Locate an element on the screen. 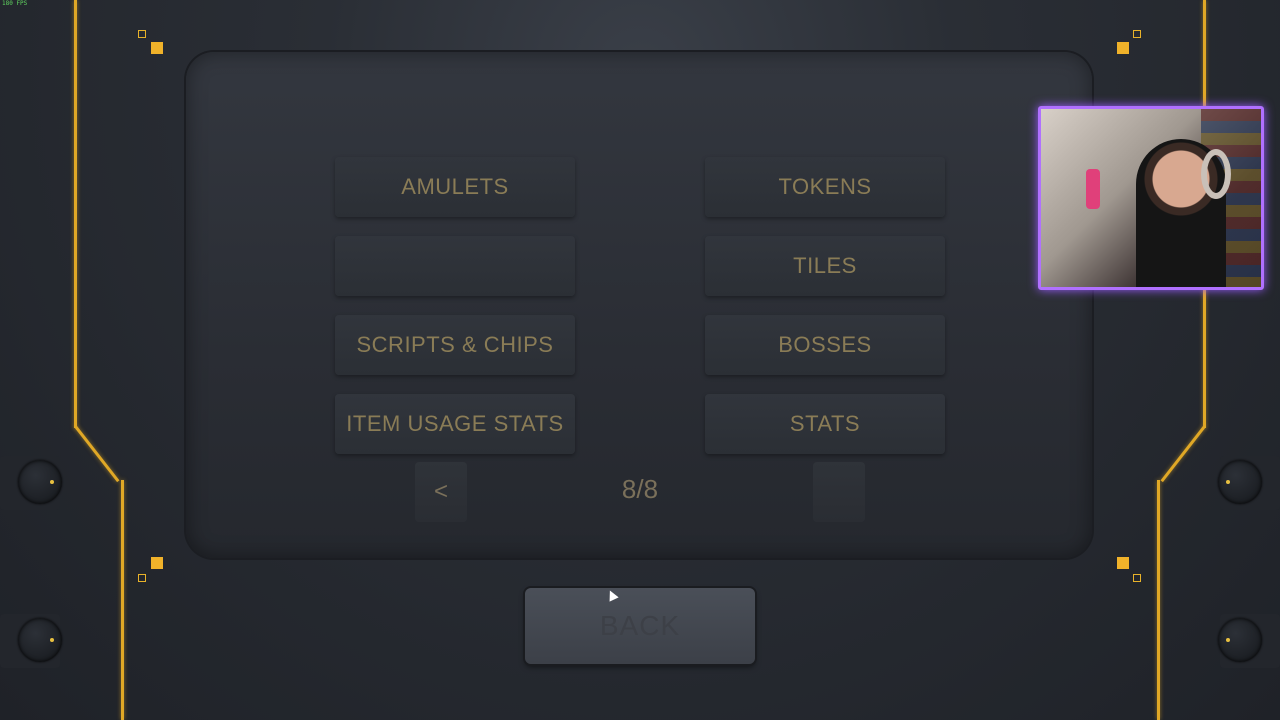 This screenshot has height=720, width=1280. amulets-button: AMULETS is located at coordinates (455, 187).